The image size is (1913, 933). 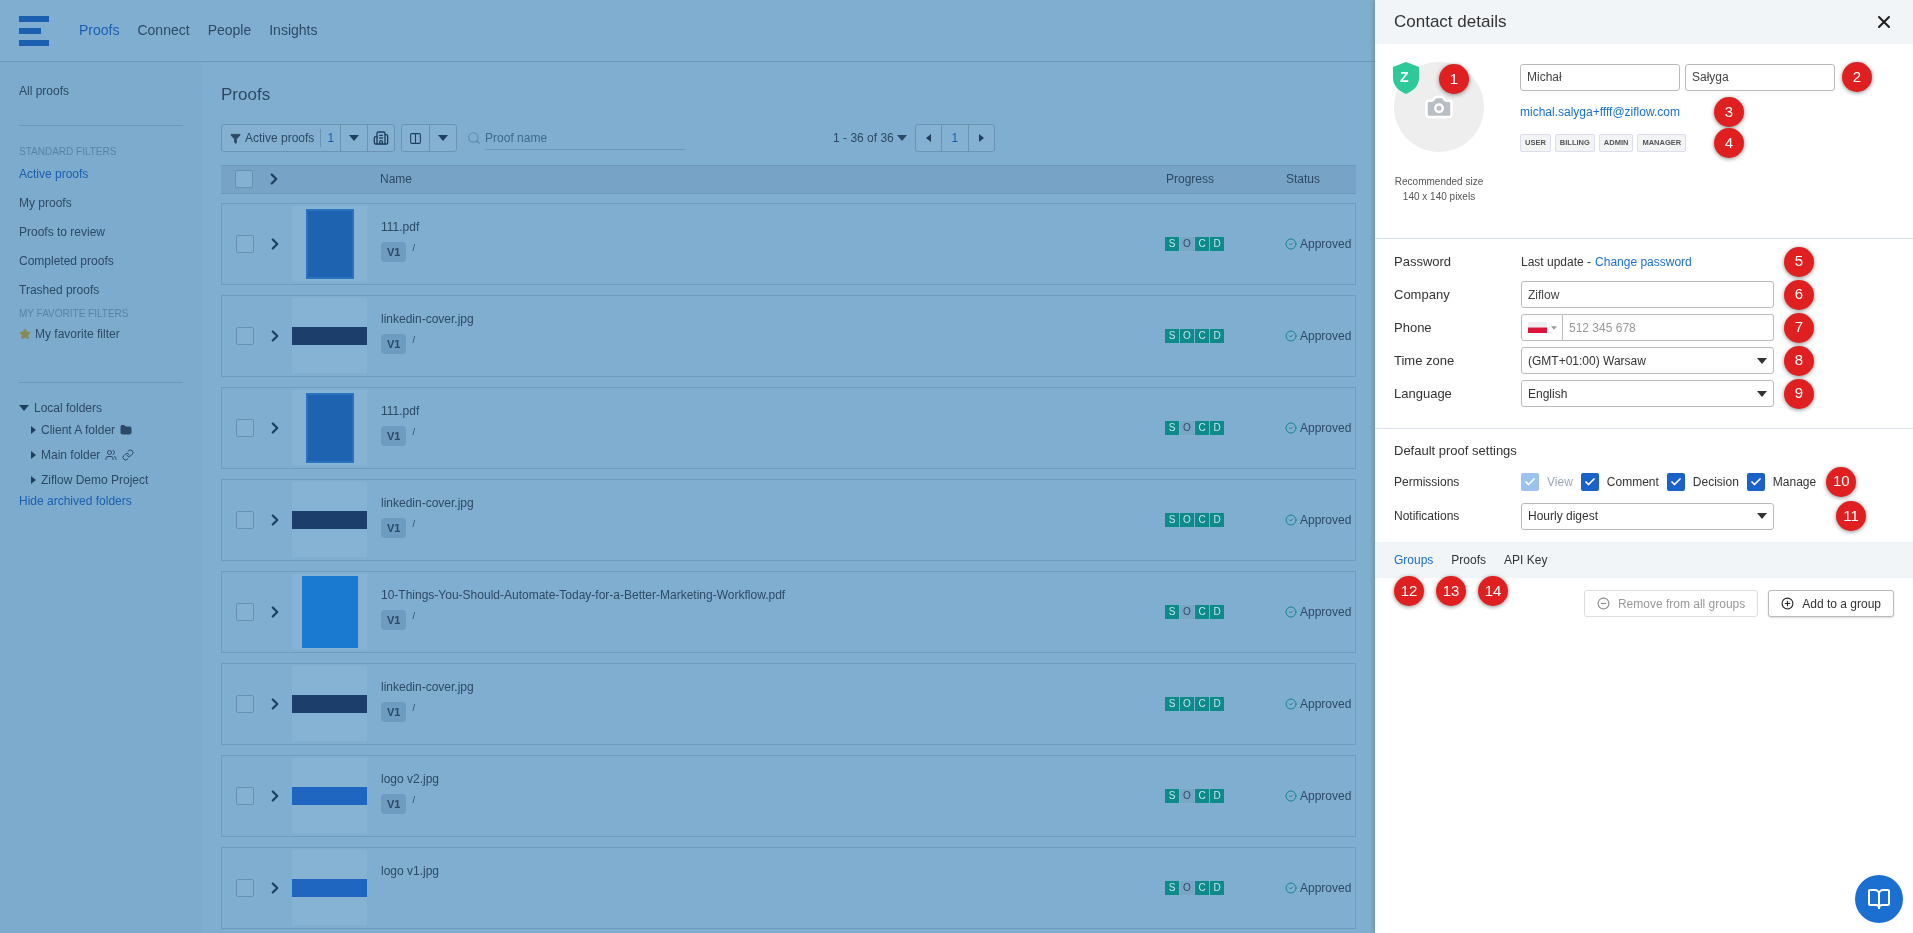 What do you see at coordinates (788, 795) in the screenshot?
I see `proof-row: logo v2.jpg V1 / S O C D Approved` at bounding box center [788, 795].